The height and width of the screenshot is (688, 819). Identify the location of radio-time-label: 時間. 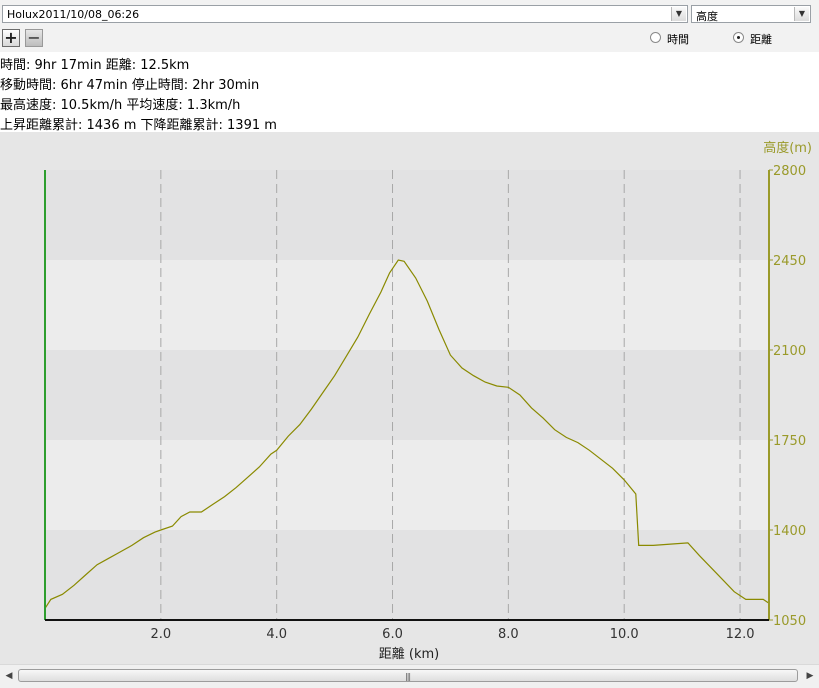
(678, 39).